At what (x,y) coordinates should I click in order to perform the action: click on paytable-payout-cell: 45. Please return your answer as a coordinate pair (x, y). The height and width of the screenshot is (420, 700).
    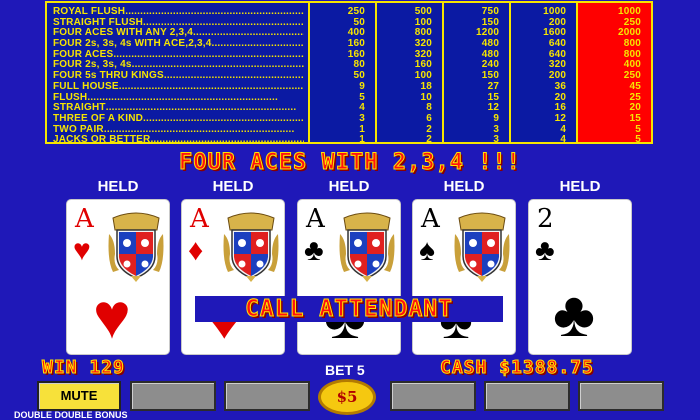
    Looking at the image, I should click on (635, 86).